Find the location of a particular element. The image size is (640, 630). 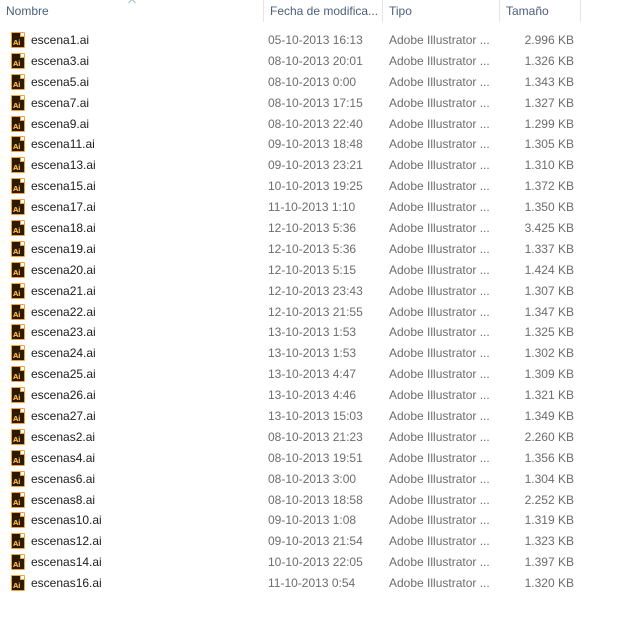

file-modified-date: 09-10-2013 1:08 is located at coordinates (312, 520).